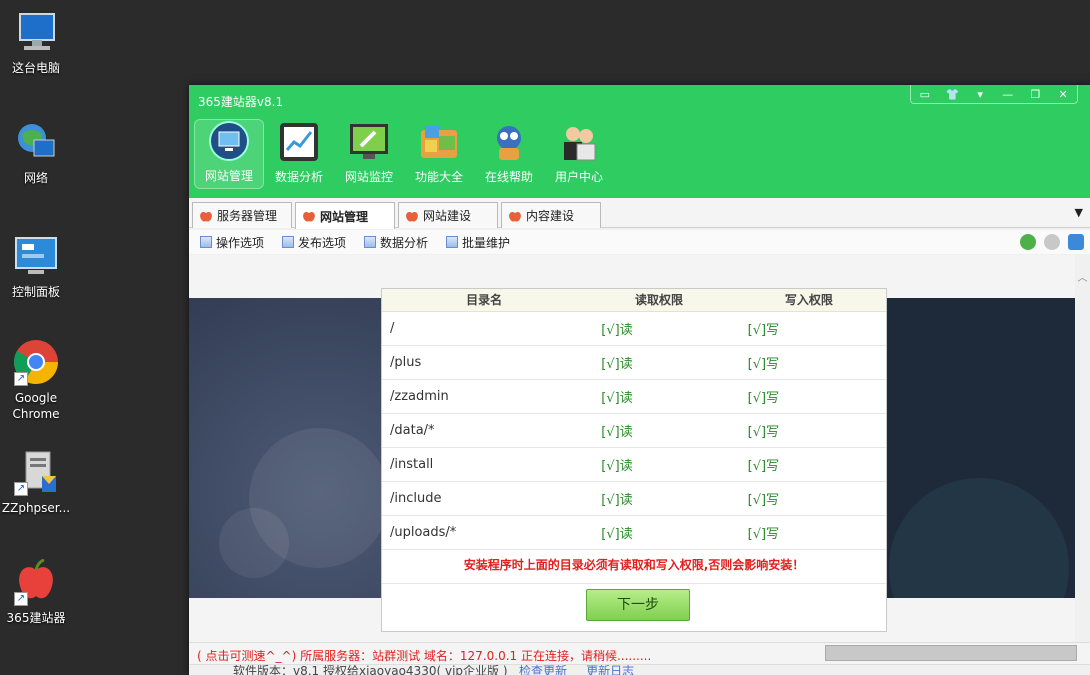 The width and height of the screenshot is (1090, 675). I want to click on tab-content-building: 内容建设, so click(551, 215).